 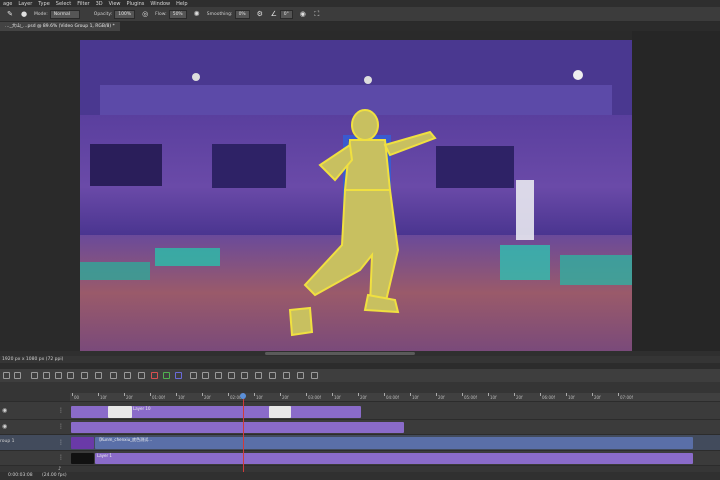 I want to click on blue-label-button, so click(x=178, y=375).